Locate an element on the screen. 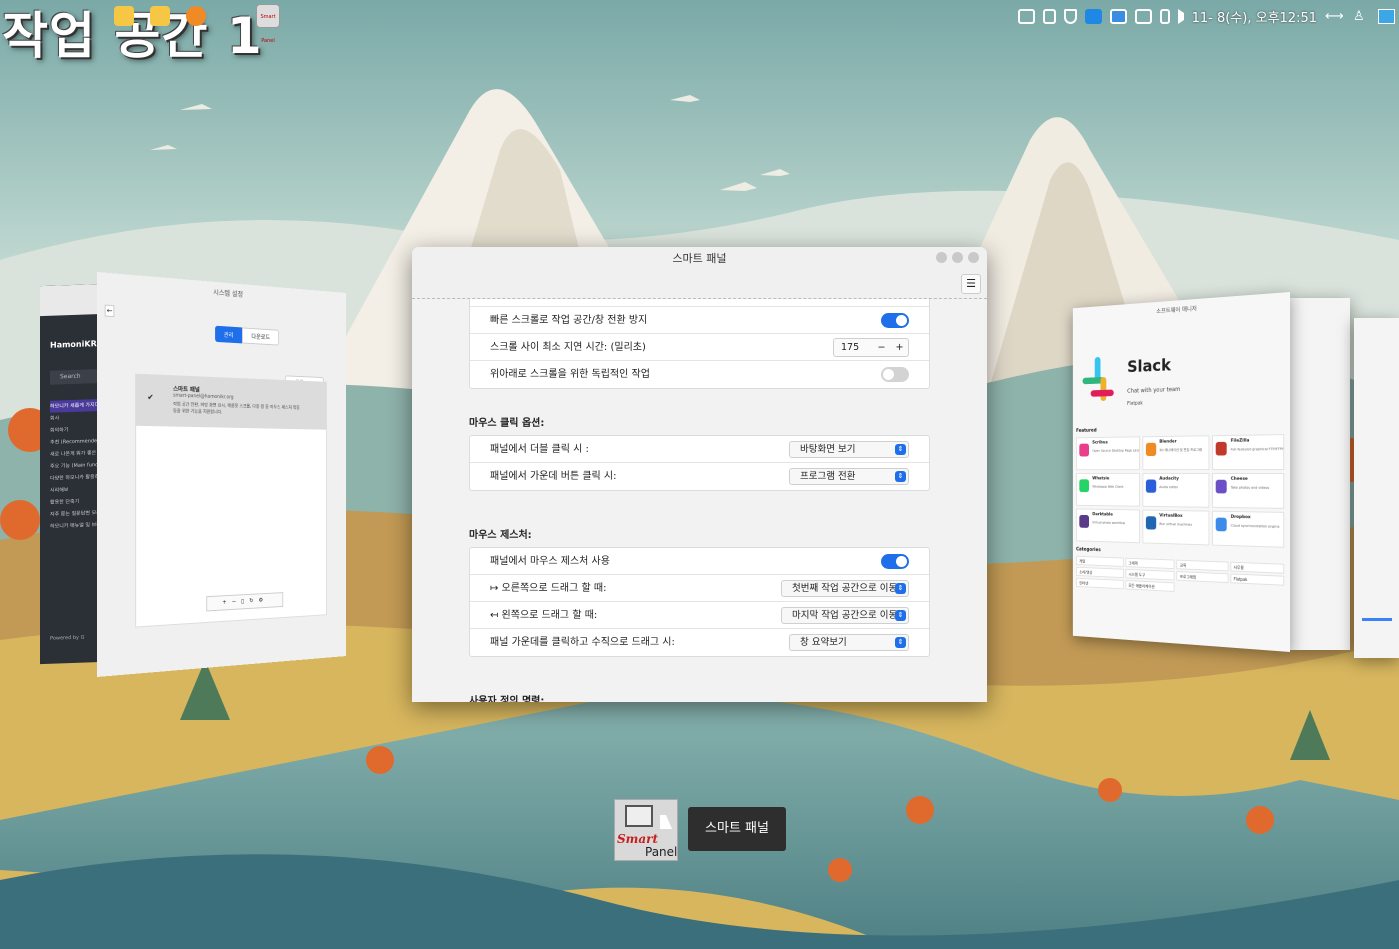  dropdown-select: 바탕화면 보기 ⇕ is located at coordinates (849, 449).